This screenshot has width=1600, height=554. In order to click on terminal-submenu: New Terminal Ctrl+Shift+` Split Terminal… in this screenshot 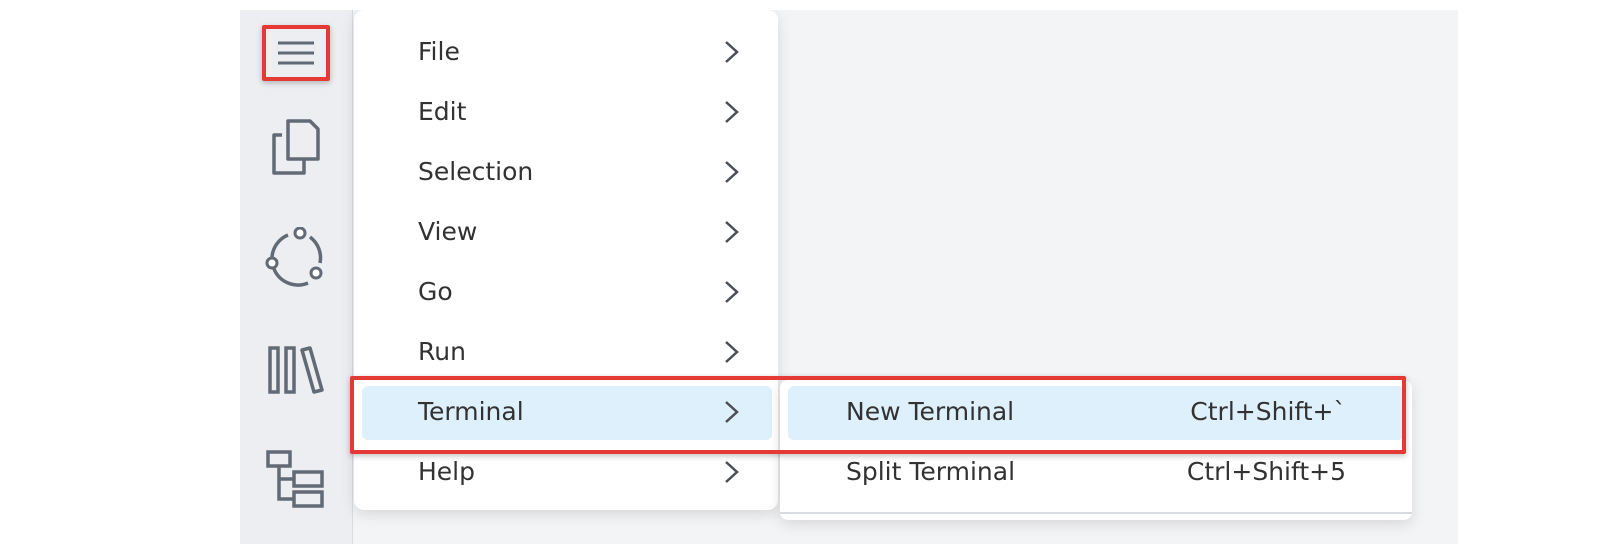, I will do `click(1096, 450)`.